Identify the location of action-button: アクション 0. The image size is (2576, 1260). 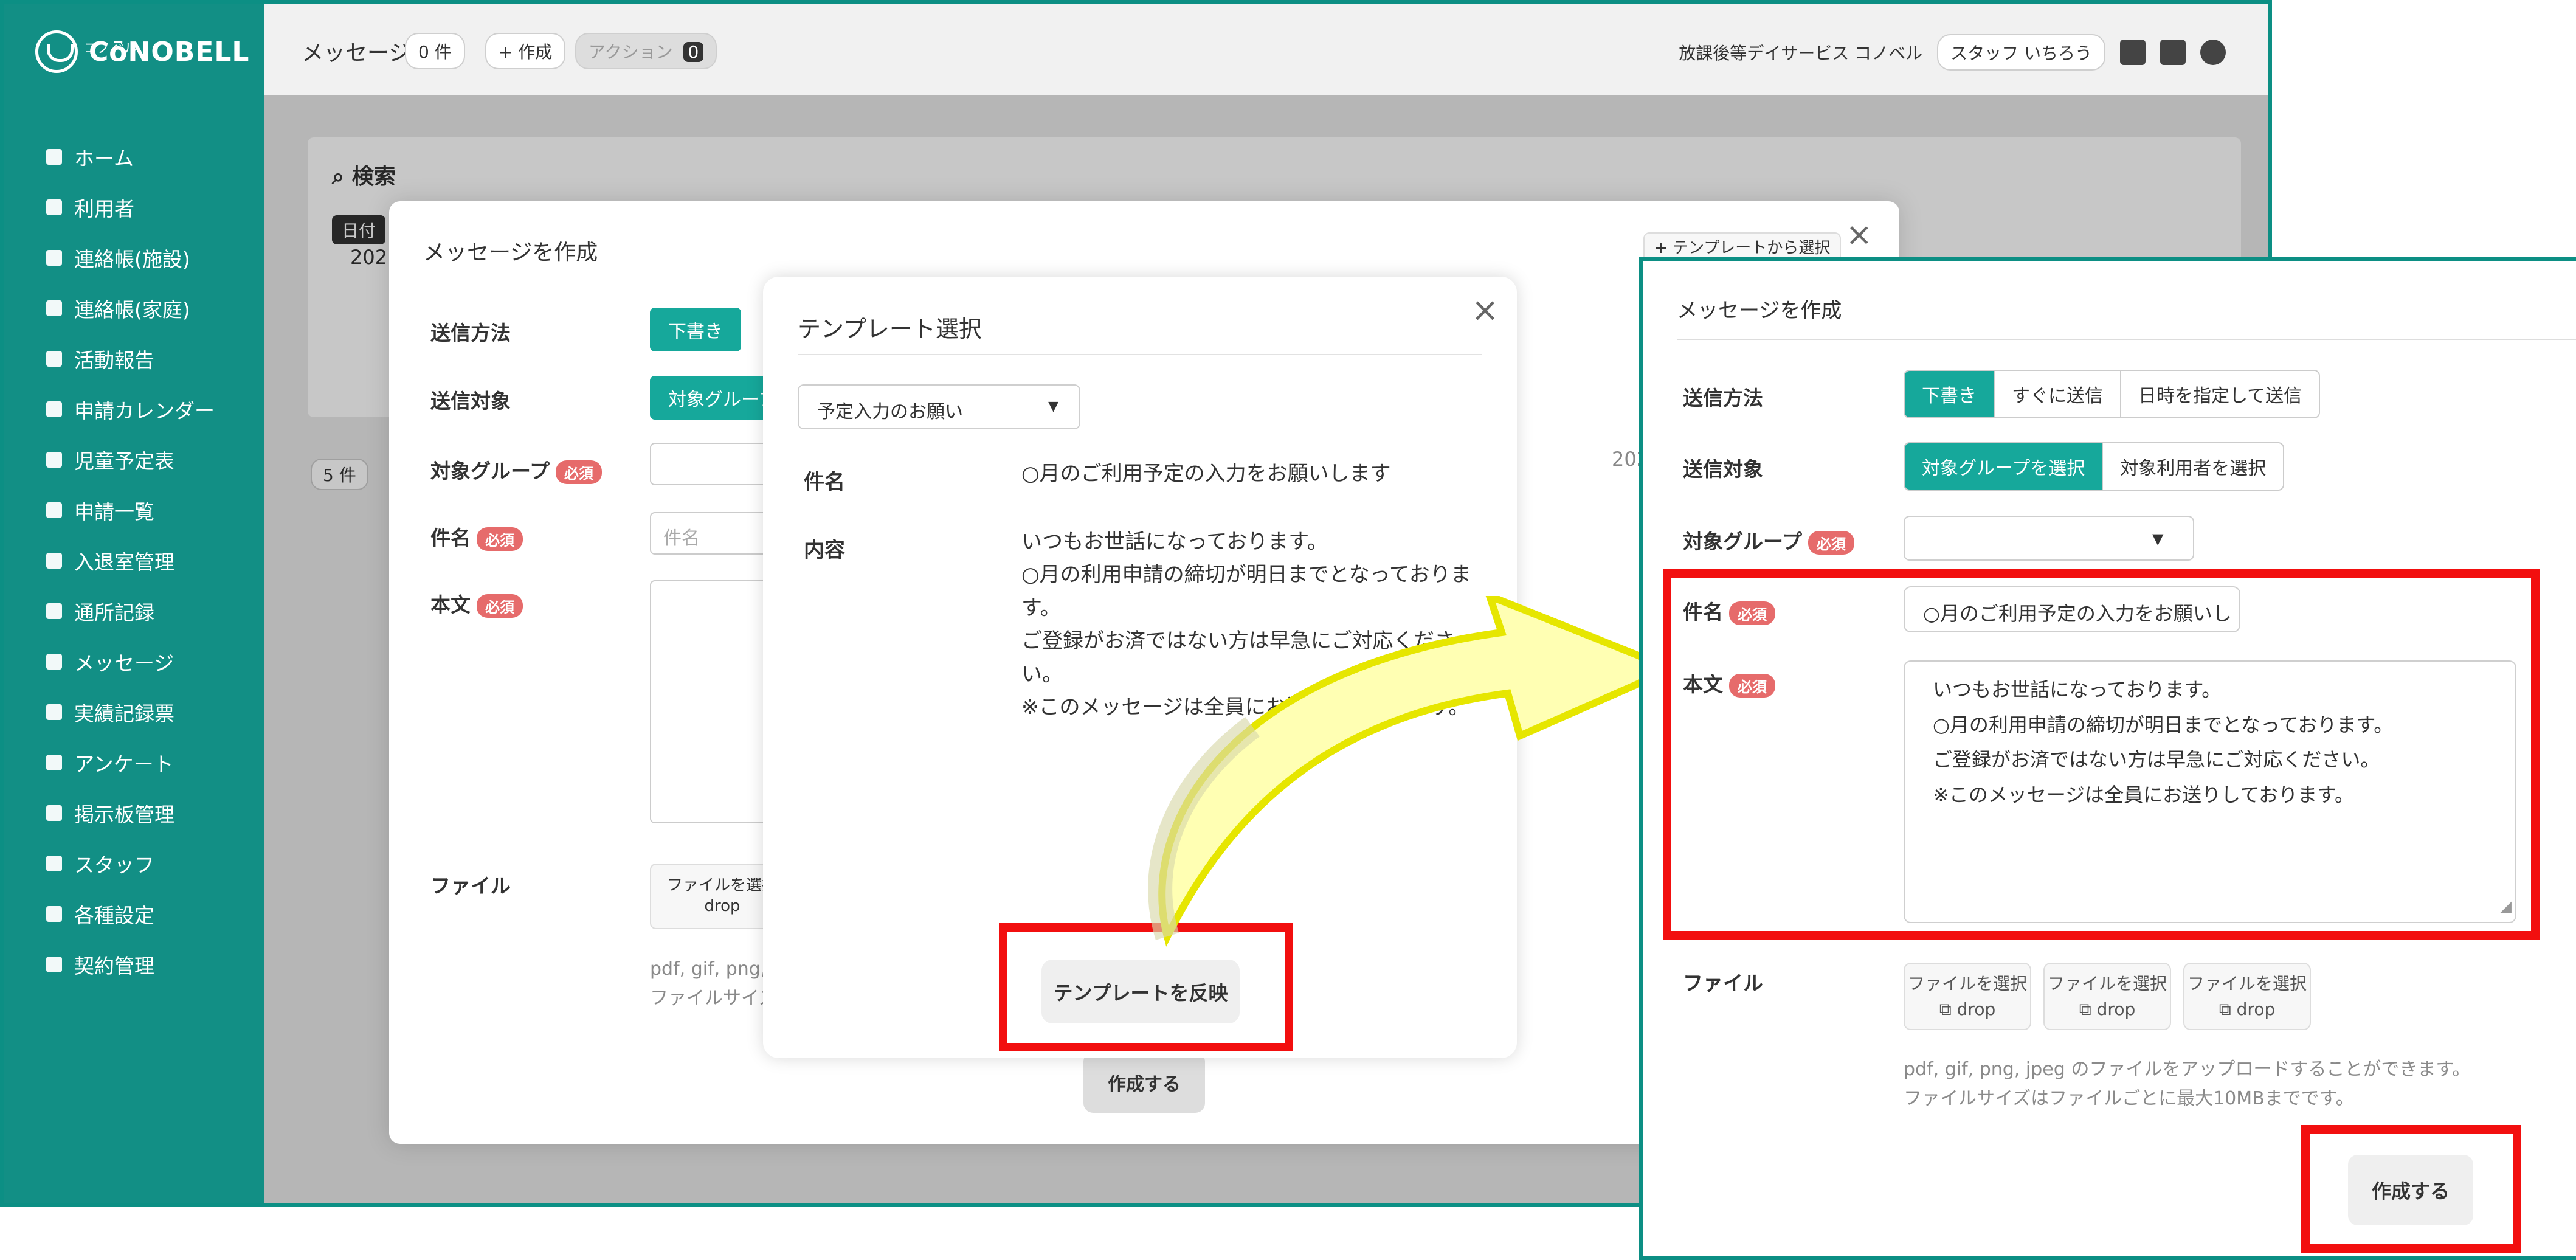
(646, 51).